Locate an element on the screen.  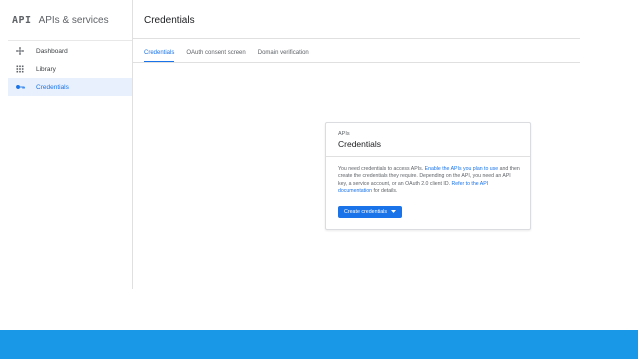
brand-header: API APIs & services is located at coordinates (70, 20).